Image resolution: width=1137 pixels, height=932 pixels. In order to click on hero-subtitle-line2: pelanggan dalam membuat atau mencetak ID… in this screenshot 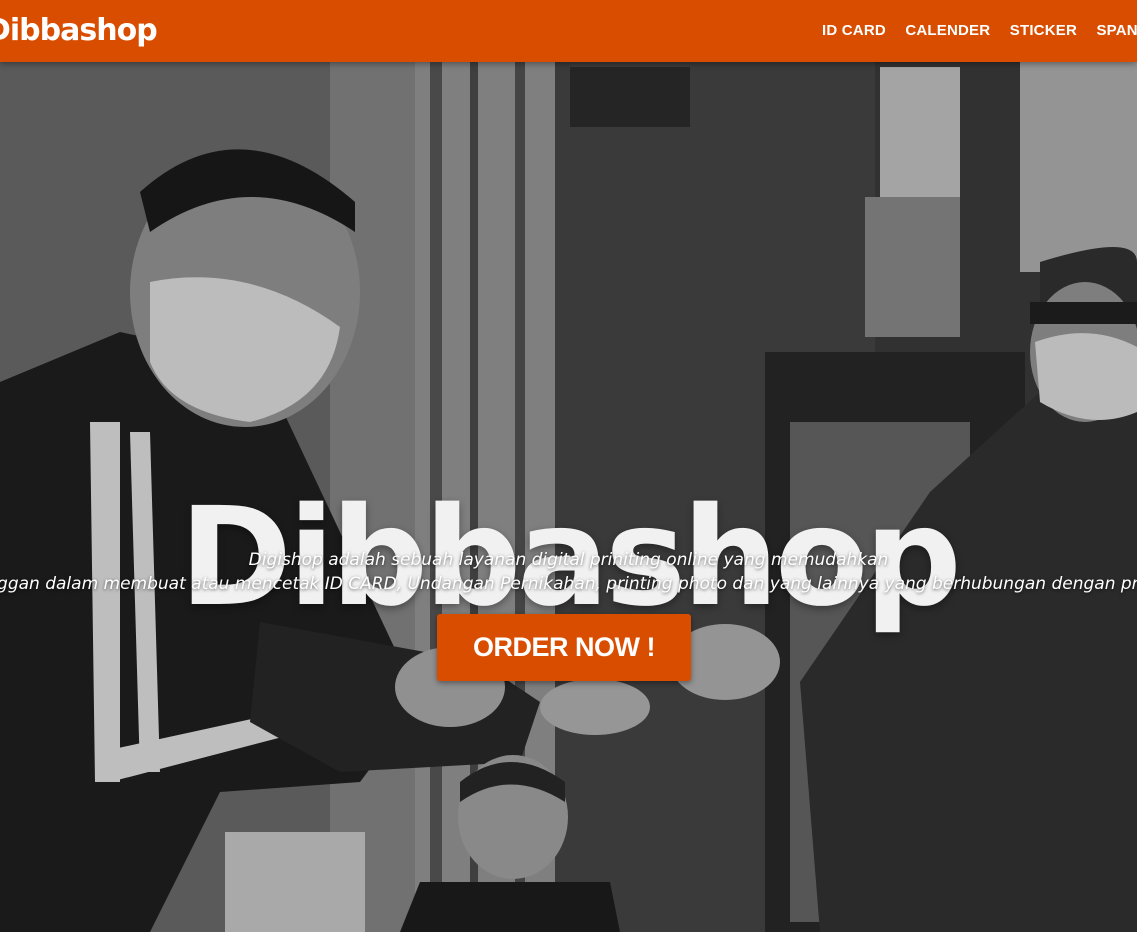, I will do `click(568, 584)`.